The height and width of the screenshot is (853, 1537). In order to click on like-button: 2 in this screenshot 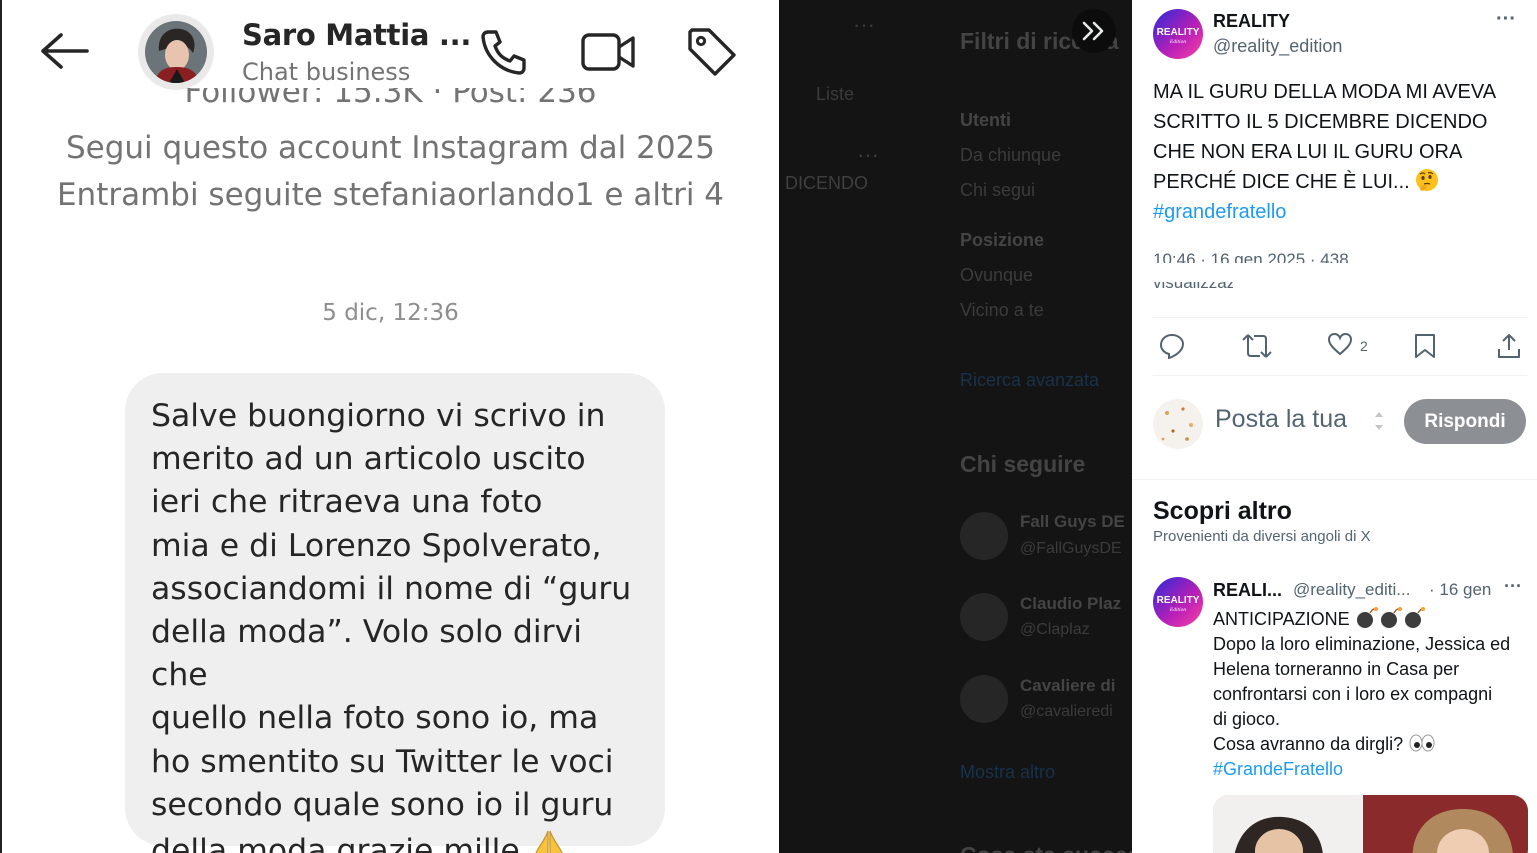, I will do `click(1347, 346)`.